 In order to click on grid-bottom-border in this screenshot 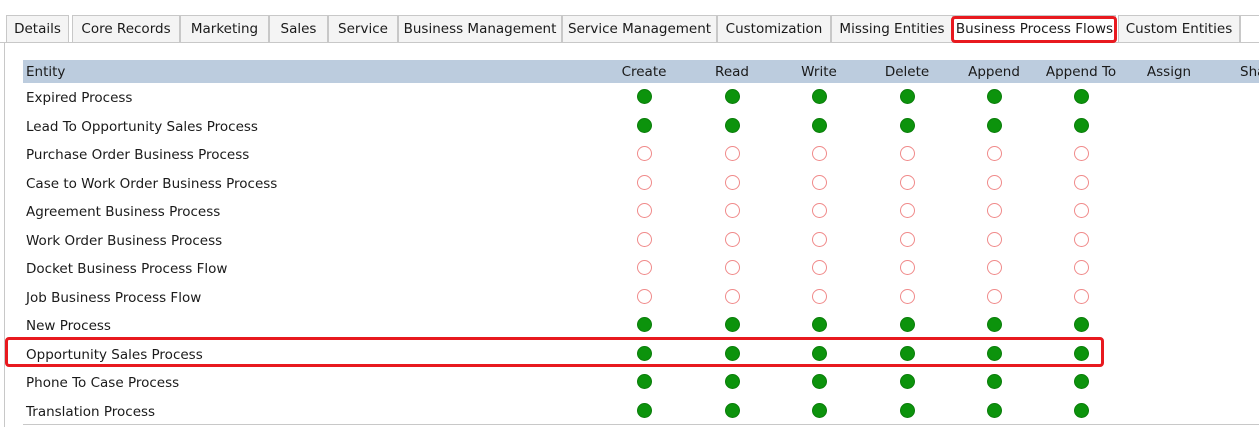, I will do `click(641, 424)`.